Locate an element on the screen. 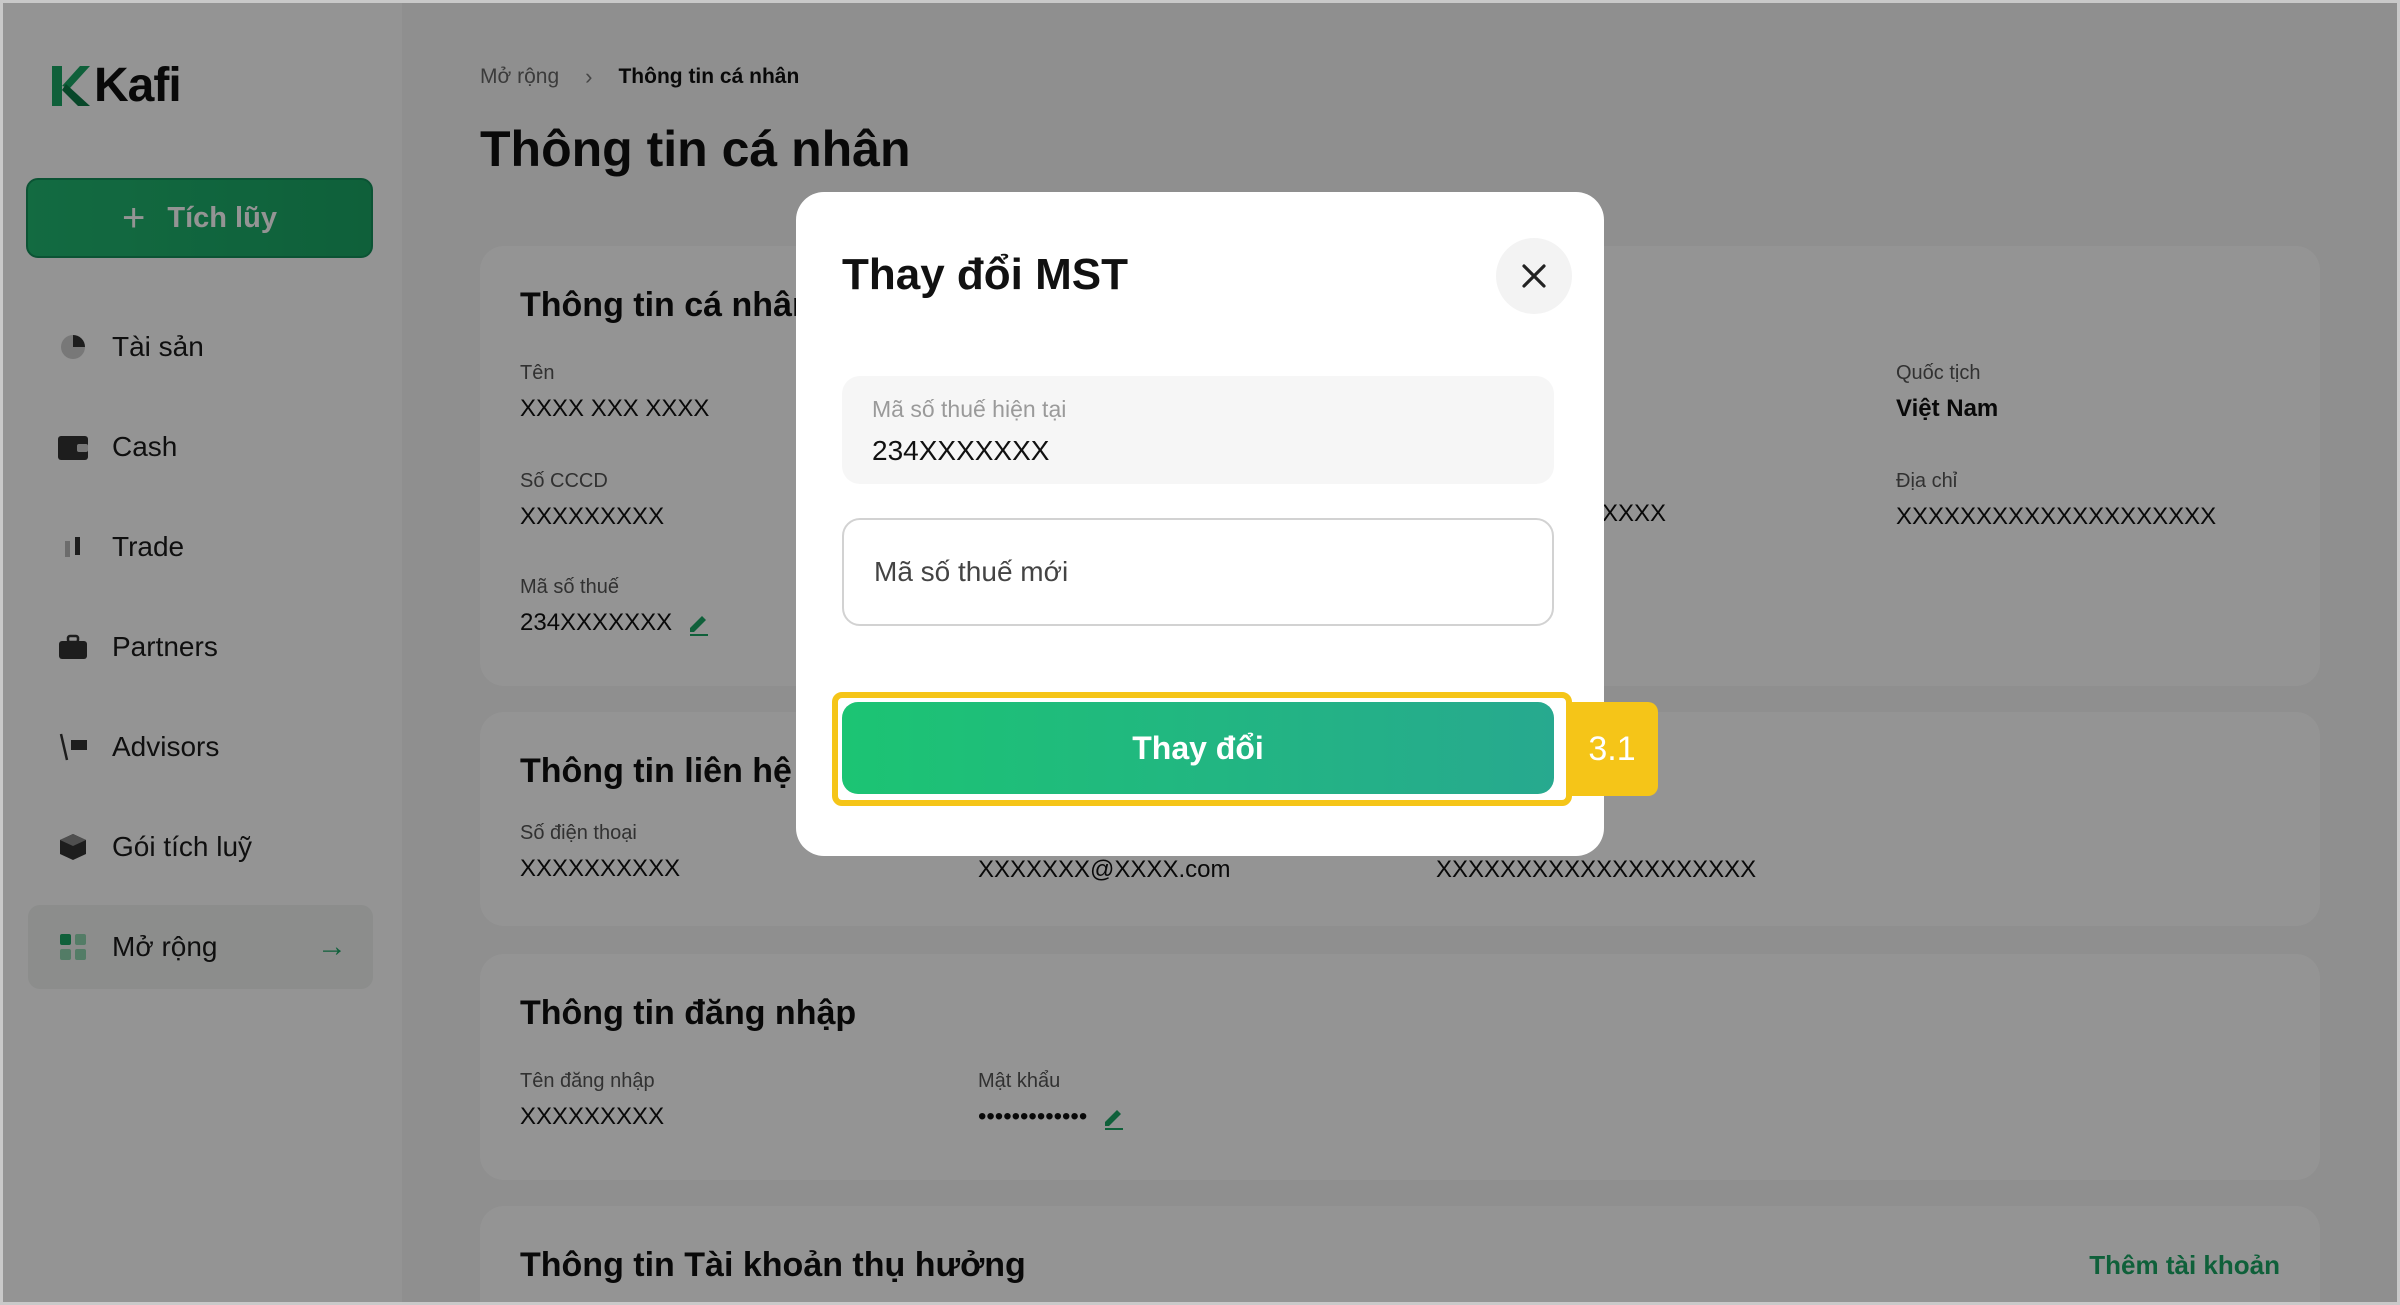 The image size is (2400, 1305). modal-title: Thay đổi MST is located at coordinates (985, 274).